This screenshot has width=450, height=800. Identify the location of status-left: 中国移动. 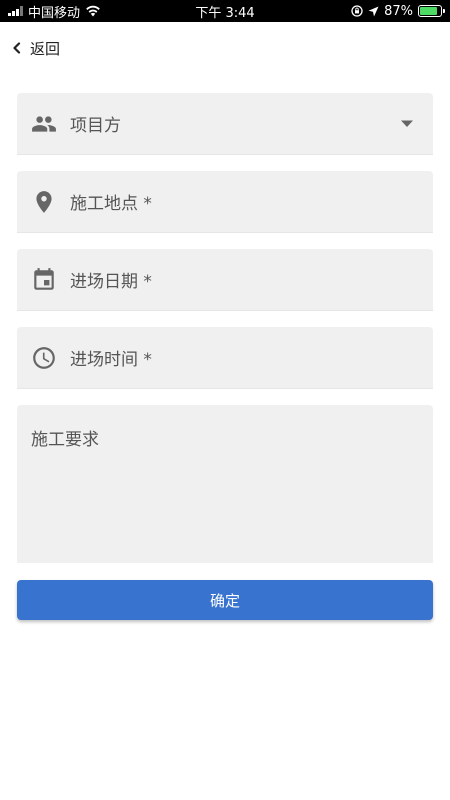
(54, 11).